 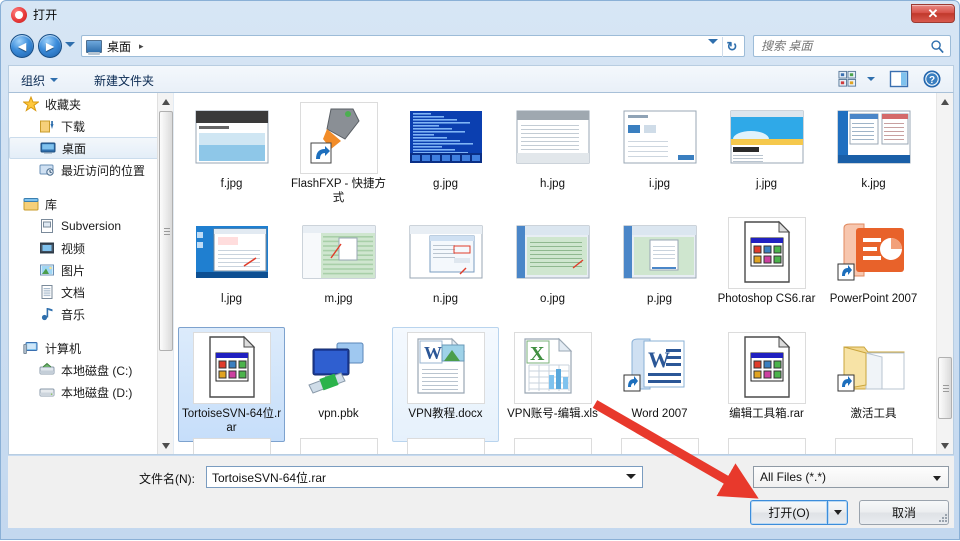 What do you see at coordinates (552, 384) in the screenshot?
I see `file-tile: X VPN账号-编辑.xls` at bounding box center [552, 384].